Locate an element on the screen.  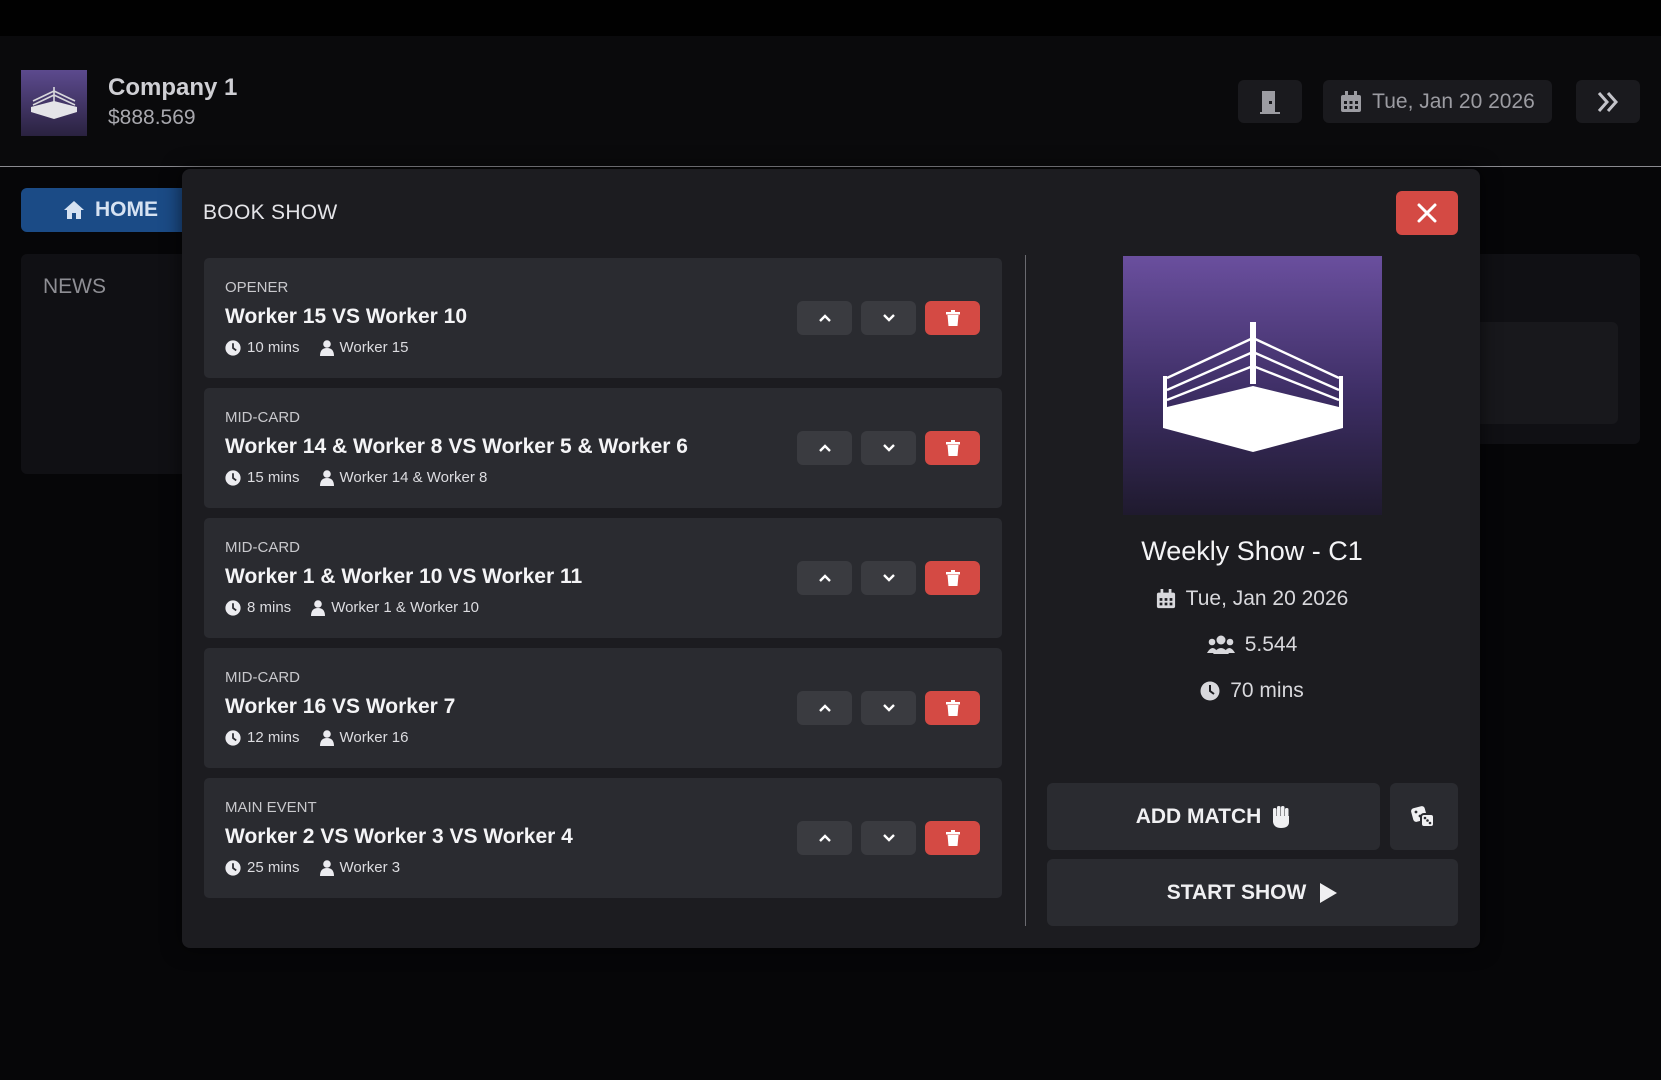
advance-day-button is located at coordinates (1608, 101).